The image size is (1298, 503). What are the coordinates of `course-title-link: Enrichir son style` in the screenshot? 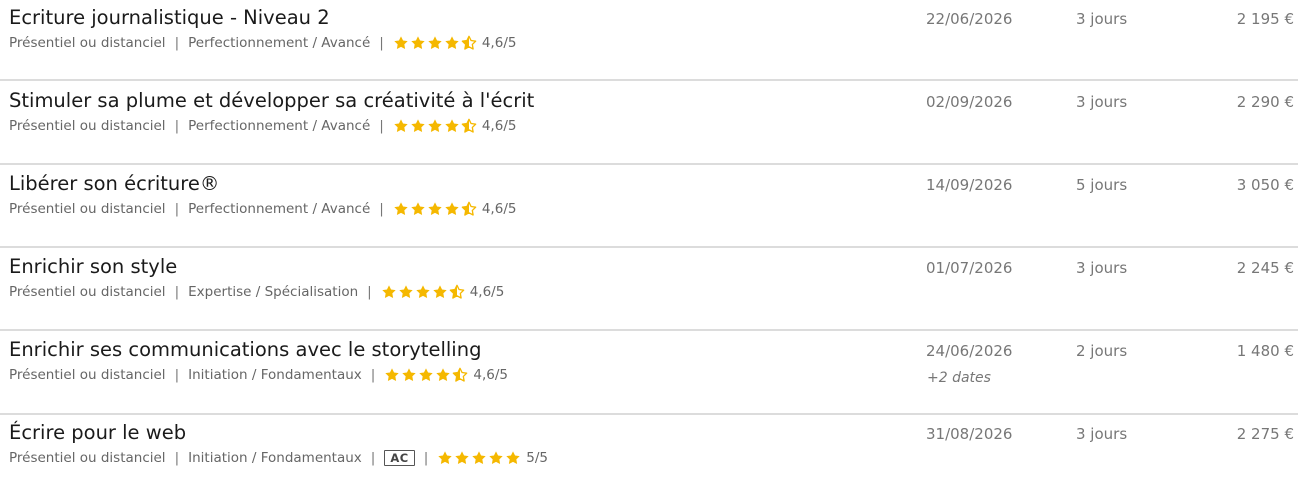 It's located at (93, 267).